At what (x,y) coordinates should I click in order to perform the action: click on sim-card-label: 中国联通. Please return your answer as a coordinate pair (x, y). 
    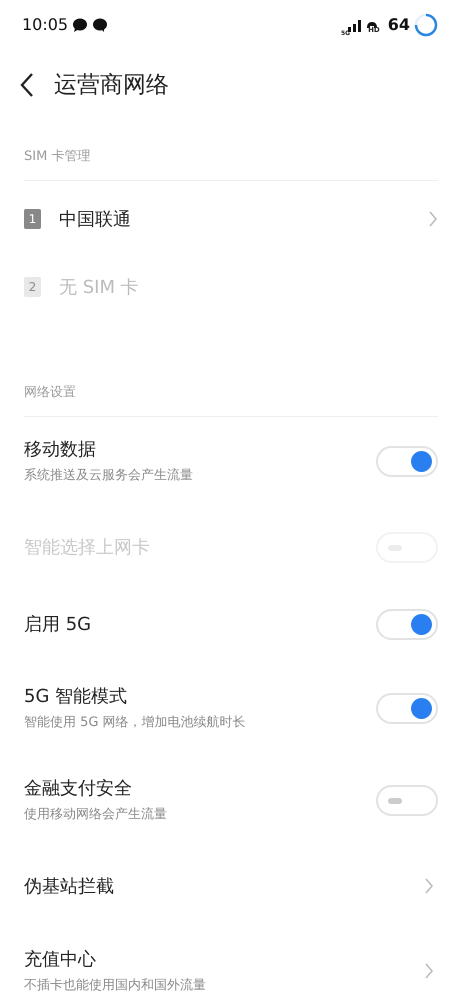
    Looking at the image, I should click on (95, 220).